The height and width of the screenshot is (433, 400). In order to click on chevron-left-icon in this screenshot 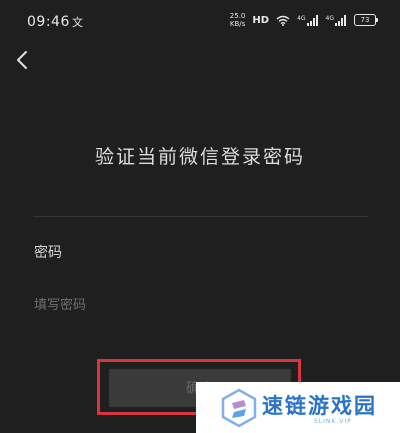, I will do `click(22, 60)`.